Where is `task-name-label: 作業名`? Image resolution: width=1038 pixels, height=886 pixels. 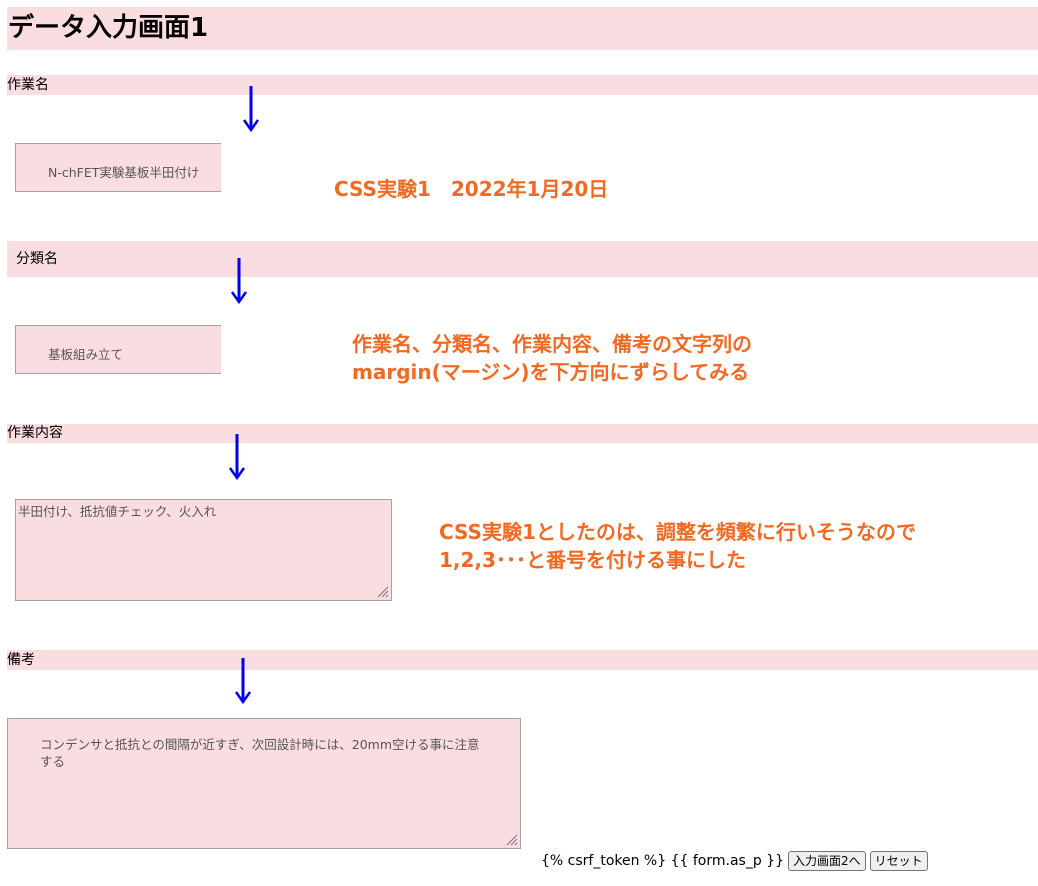
task-name-label: 作業名 is located at coordinates (28, 85).